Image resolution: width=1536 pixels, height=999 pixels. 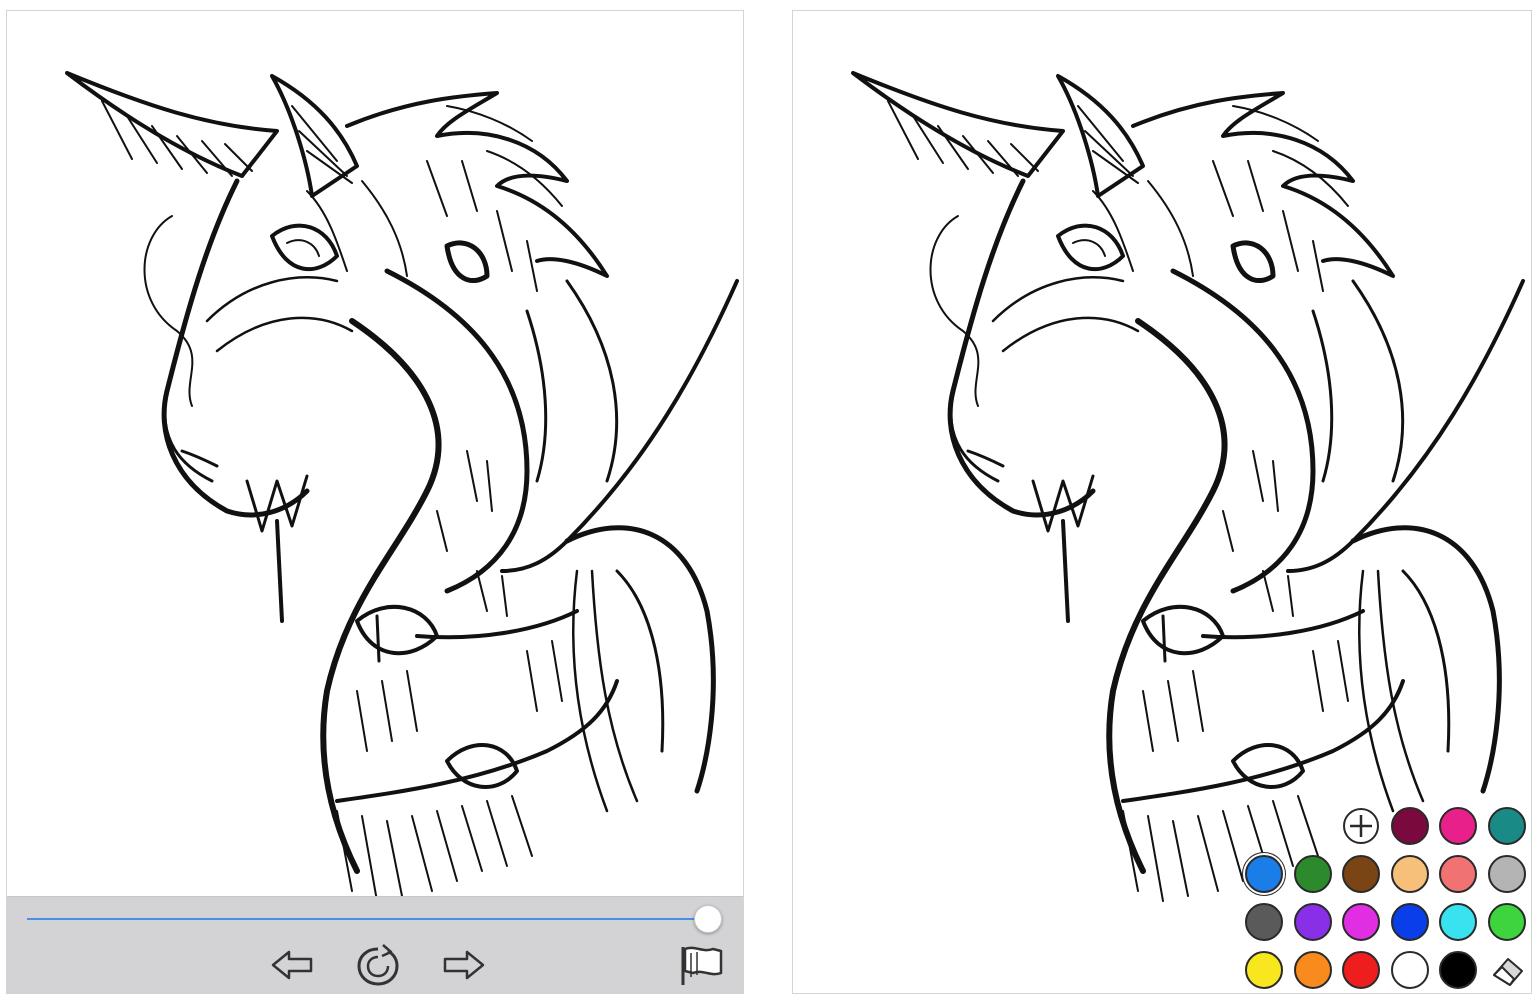 I want to click on replay-icon, so click(x=378, y=965).